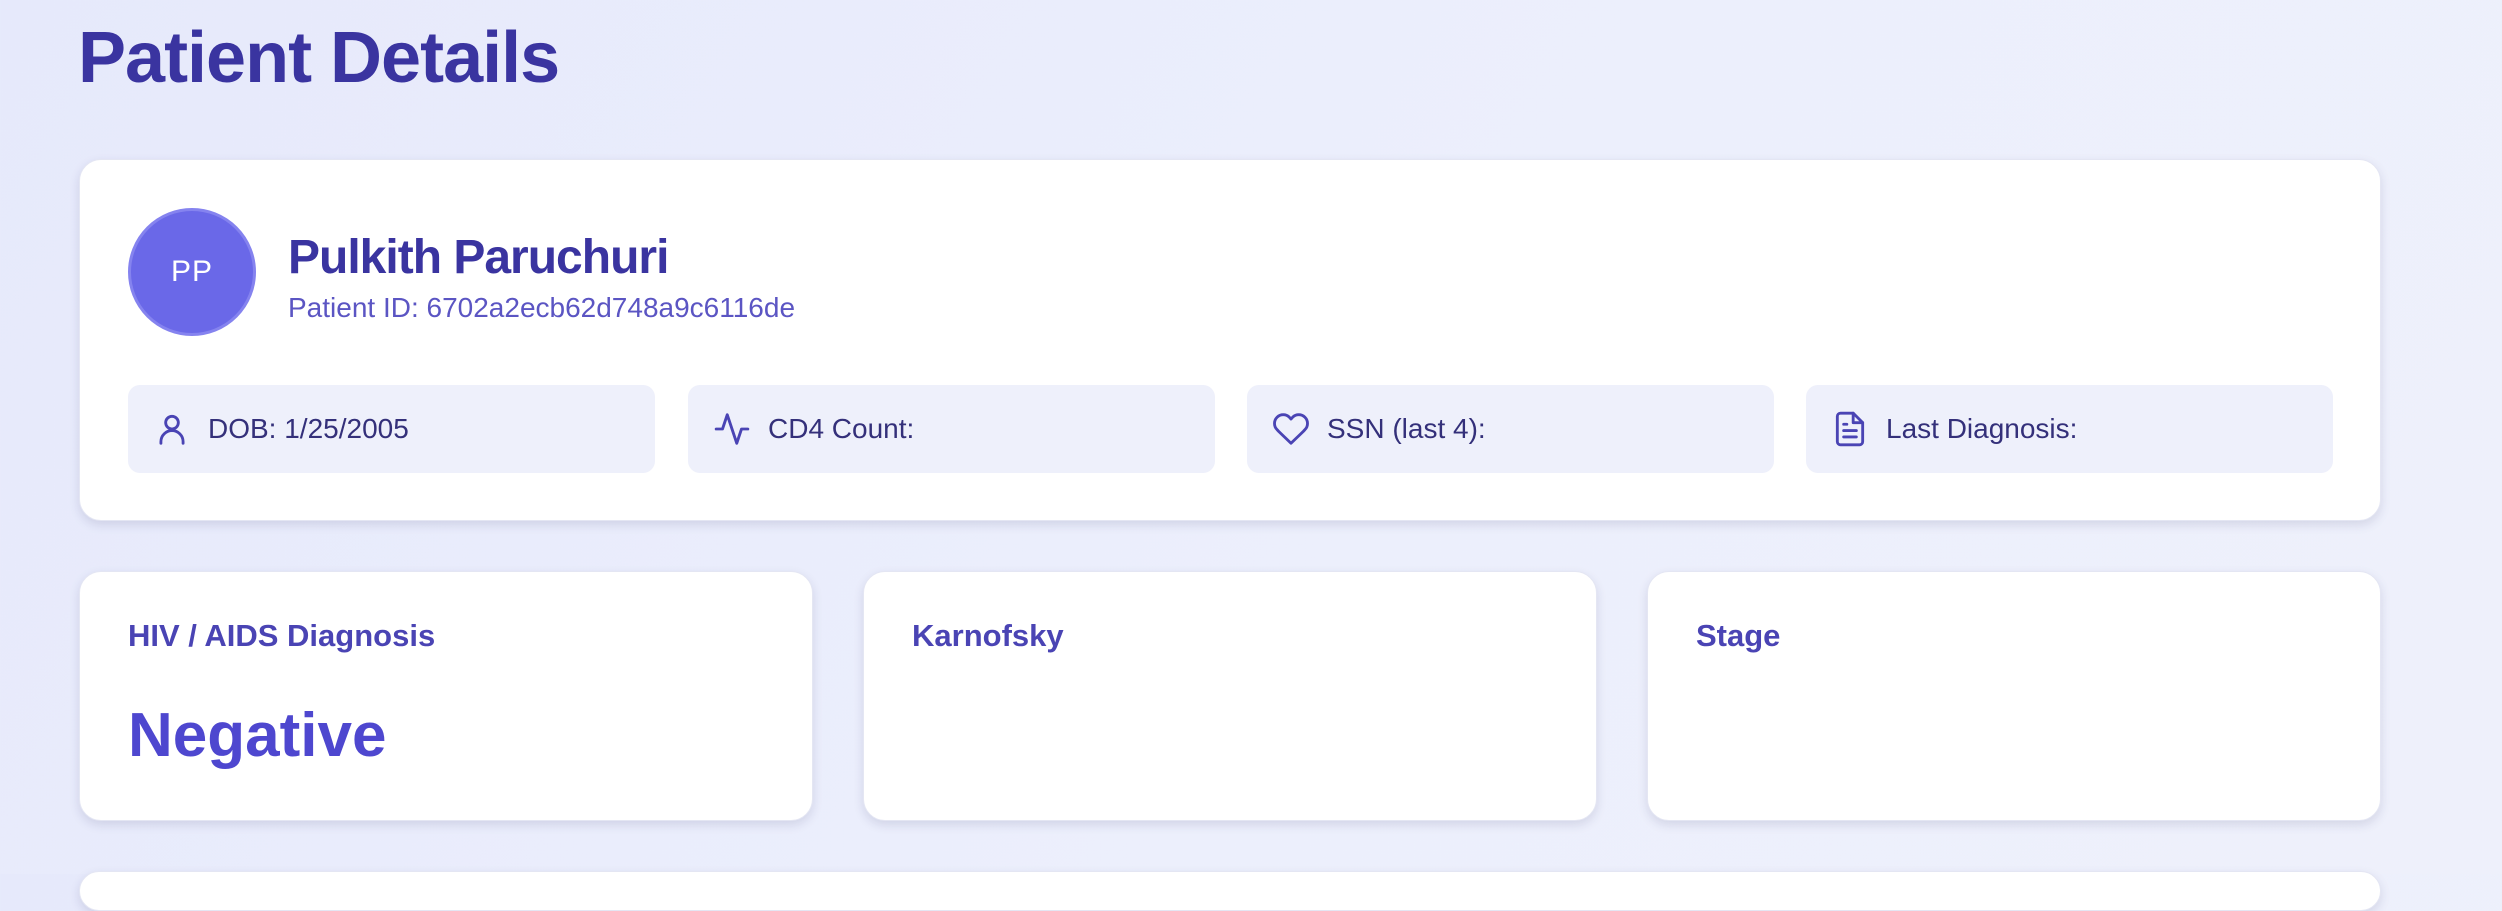  I want to click on avatar: PP, so click(192, 272).